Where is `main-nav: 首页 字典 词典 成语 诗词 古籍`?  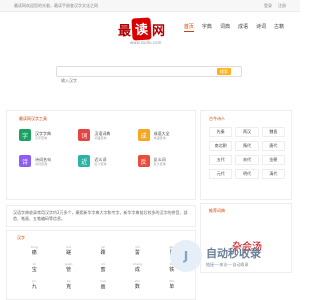
main-nav: 首页 字典 词典 成语 诗词 古籍 is located at coordinates (233, 27).